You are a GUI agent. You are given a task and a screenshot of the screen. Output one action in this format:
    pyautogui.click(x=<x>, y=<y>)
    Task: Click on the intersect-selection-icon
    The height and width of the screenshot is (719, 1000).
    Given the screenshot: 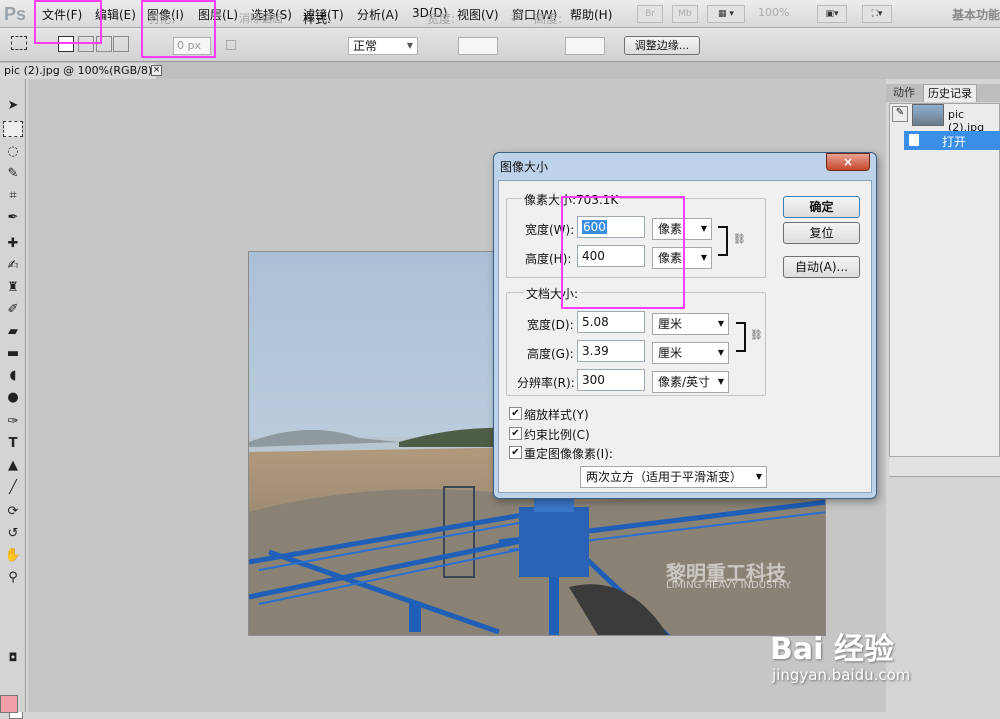 What is the action you would take?
    pyautogui.click(x=121, y=44)
    